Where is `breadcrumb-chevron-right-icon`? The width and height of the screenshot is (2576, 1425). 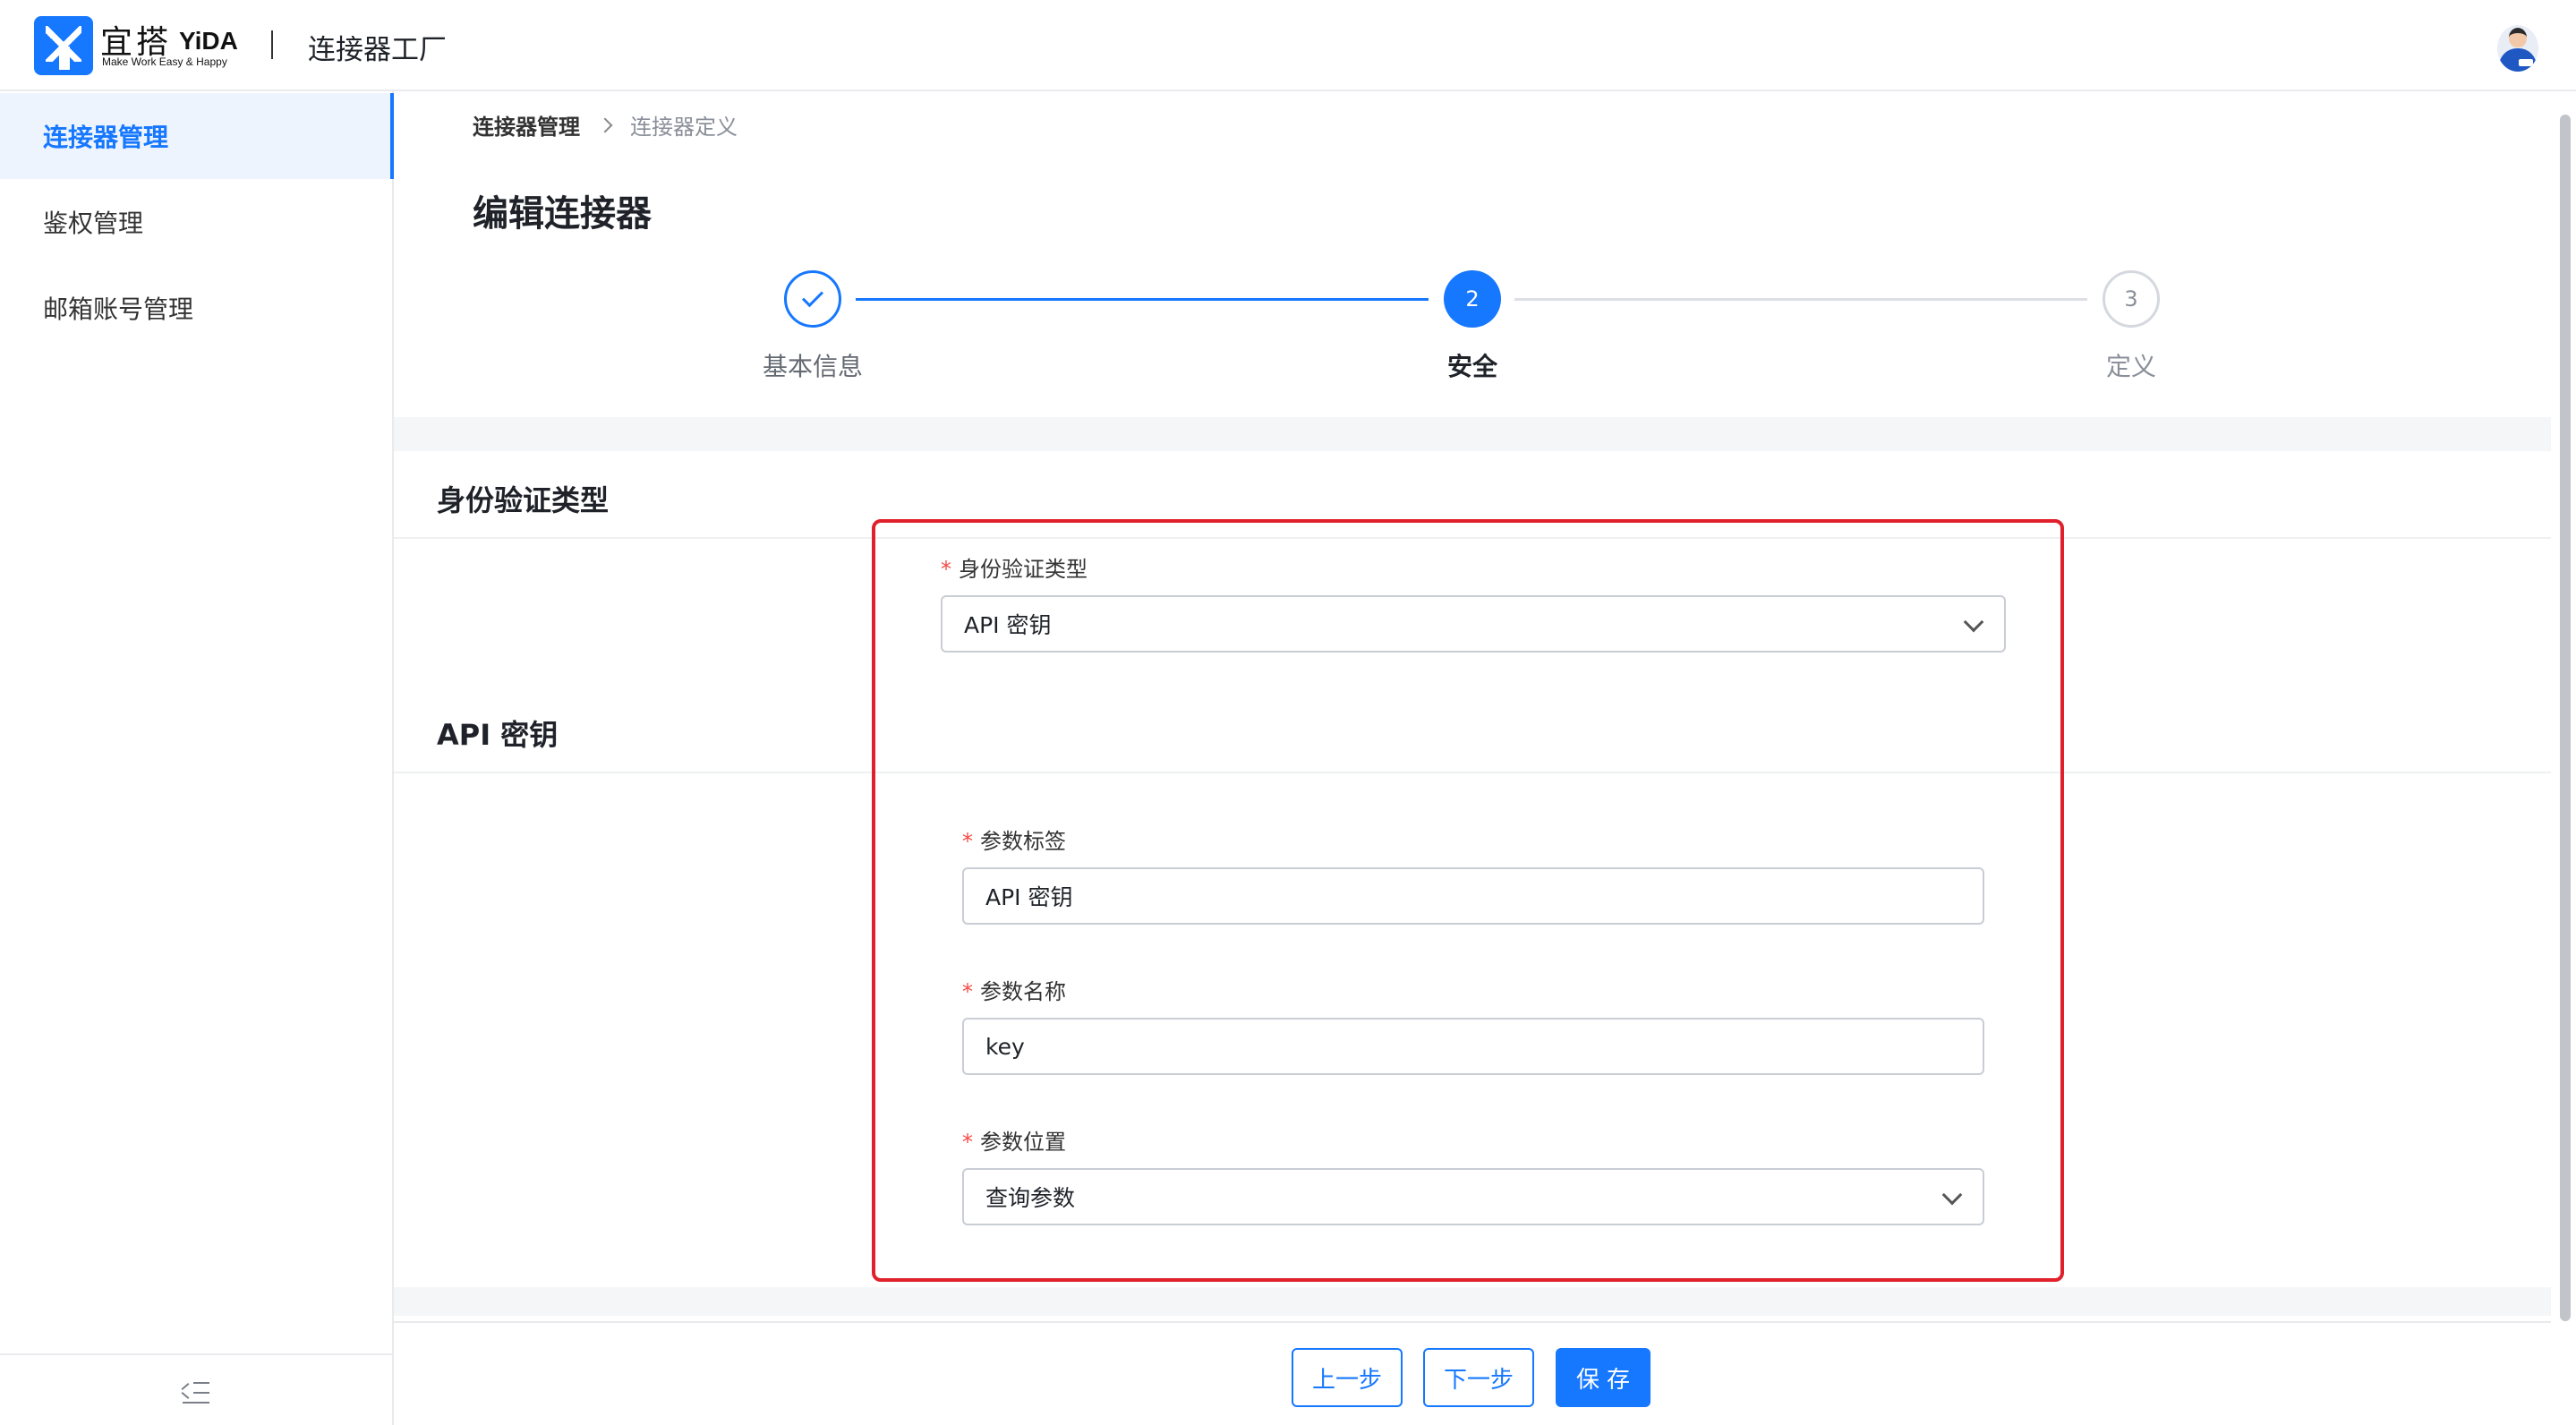
breadcrumb-chevron-right-icon is located at coordinates (605, 124).